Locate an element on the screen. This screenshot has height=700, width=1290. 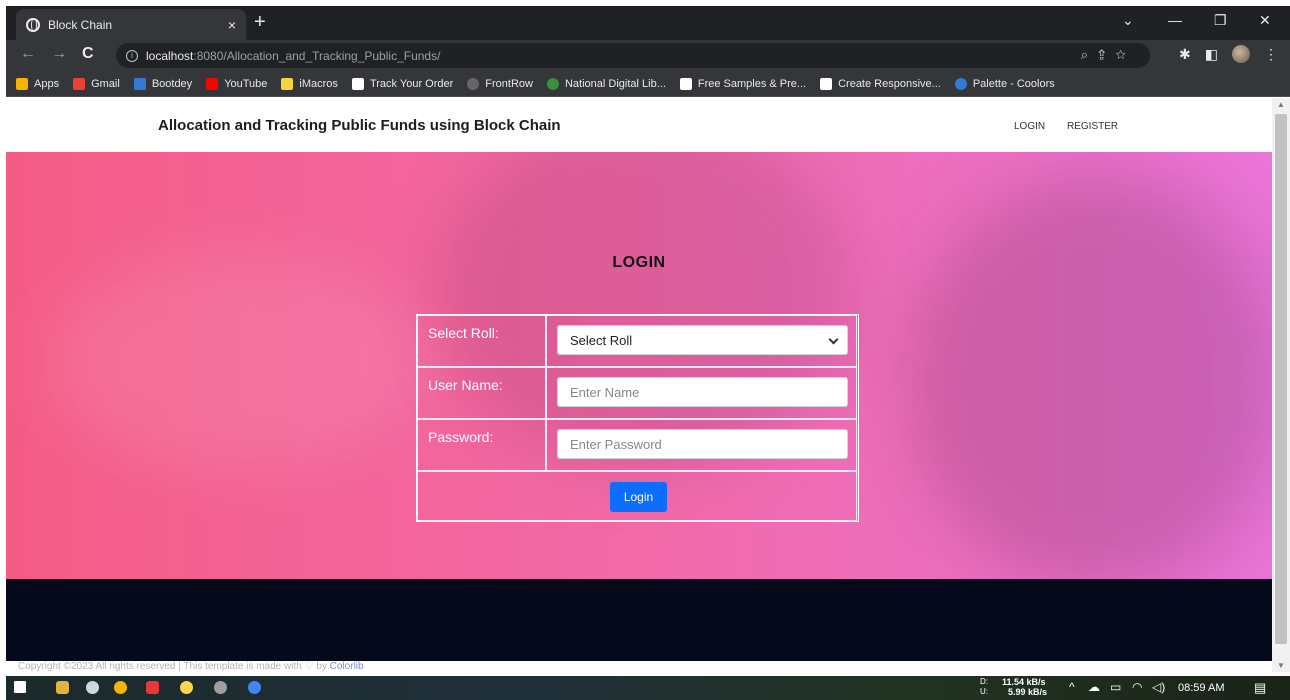
coolors-icon is located at coordinates (960, 83).